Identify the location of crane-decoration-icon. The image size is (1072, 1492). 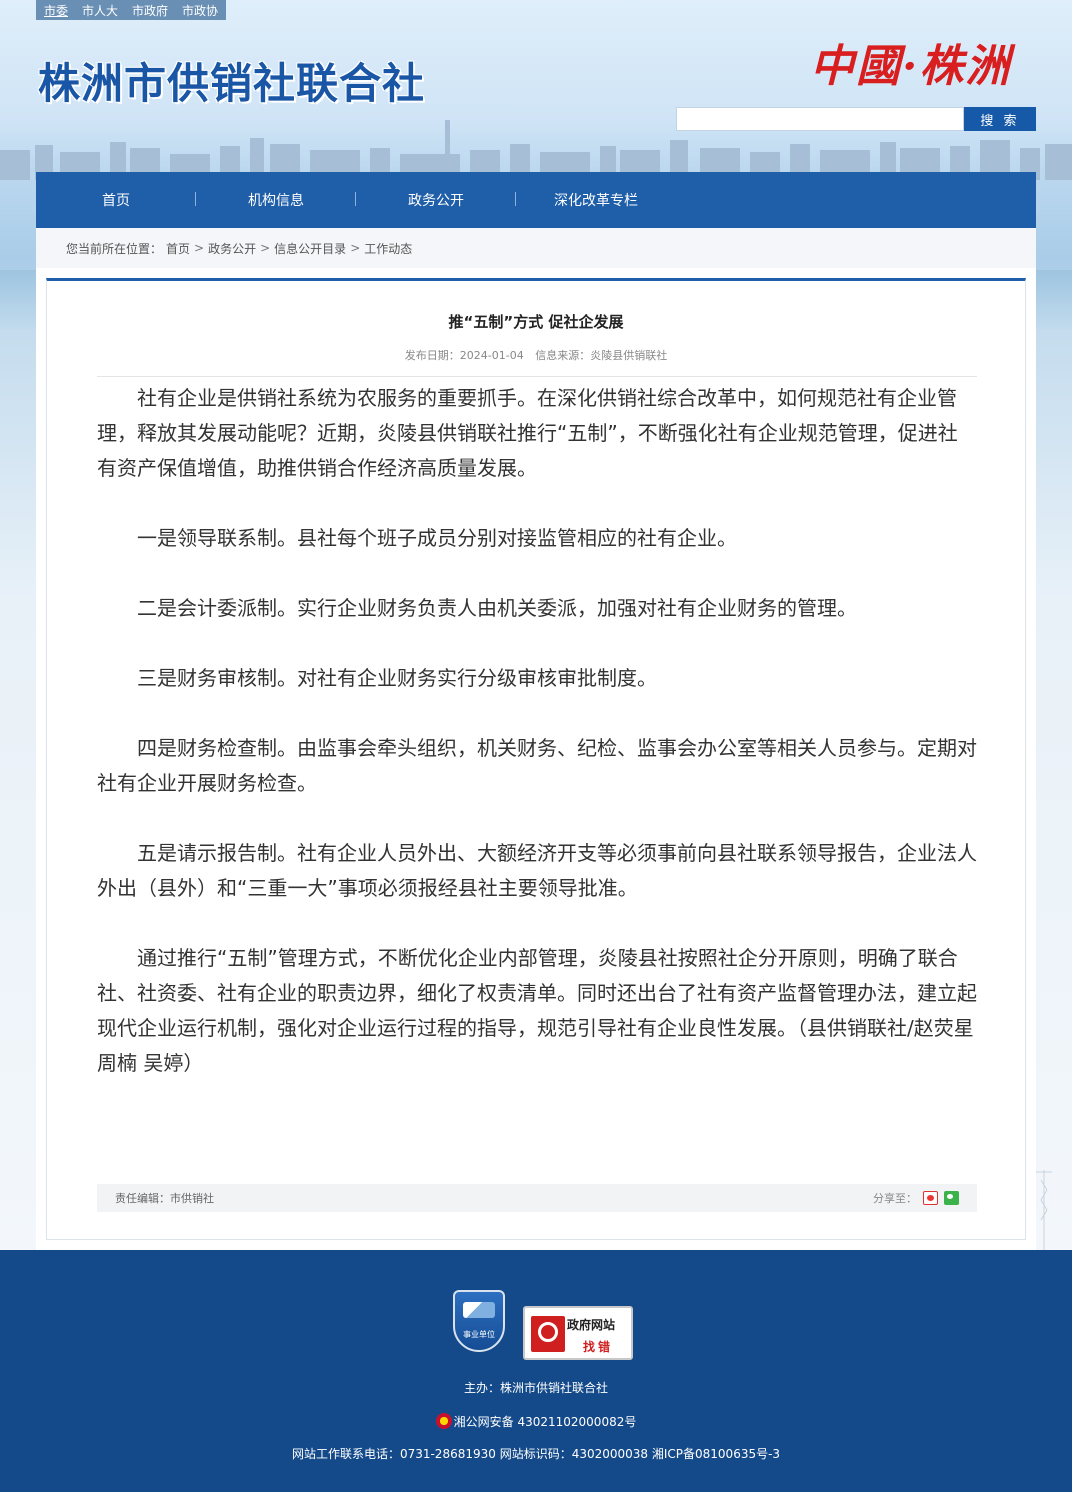
(1044, 1210).